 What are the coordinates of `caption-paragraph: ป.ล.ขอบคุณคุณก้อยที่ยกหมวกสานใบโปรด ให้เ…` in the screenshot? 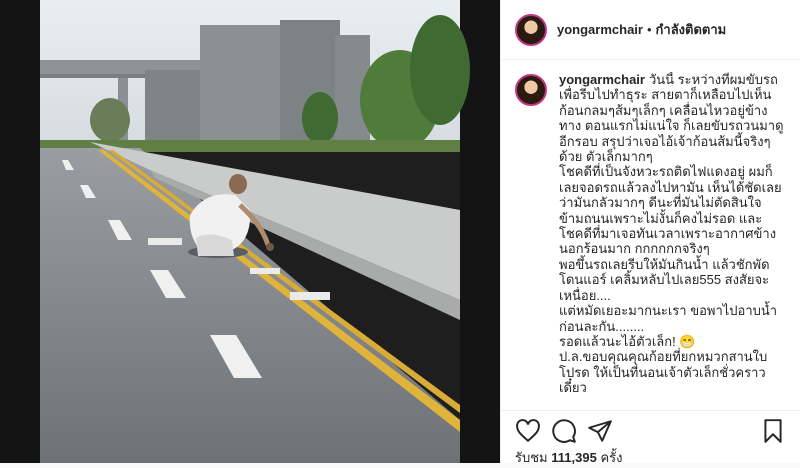 It's located at (663, 372).